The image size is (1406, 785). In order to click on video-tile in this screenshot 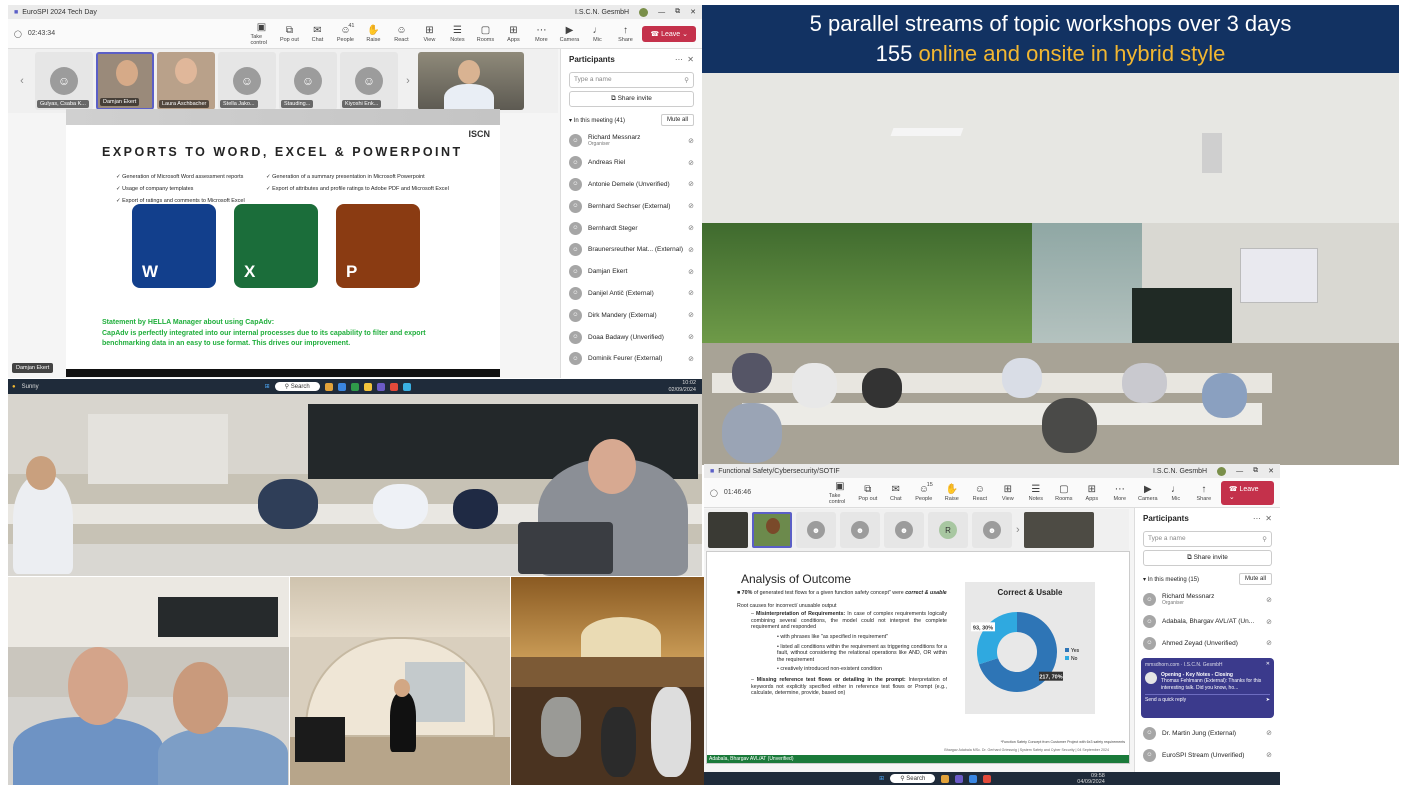, I will do `click(728, 530)`.